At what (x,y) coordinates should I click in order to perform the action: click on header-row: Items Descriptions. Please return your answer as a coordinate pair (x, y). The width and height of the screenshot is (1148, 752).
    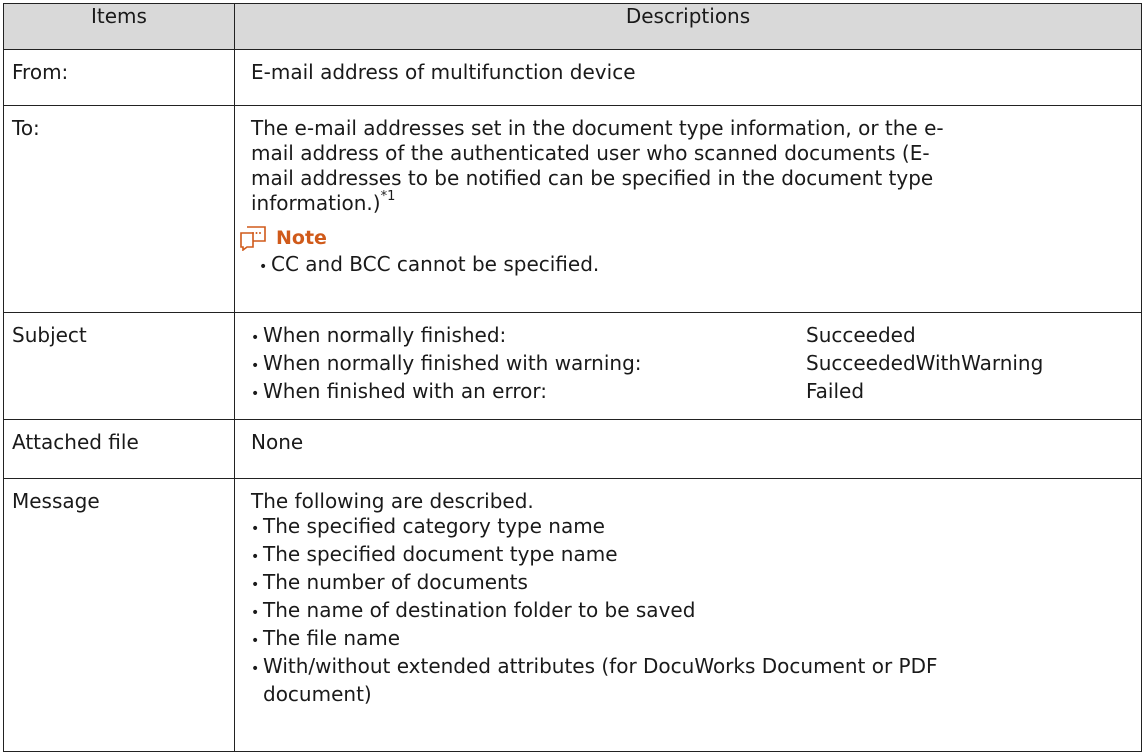
    Looking at the image, I should click on (572, 26).